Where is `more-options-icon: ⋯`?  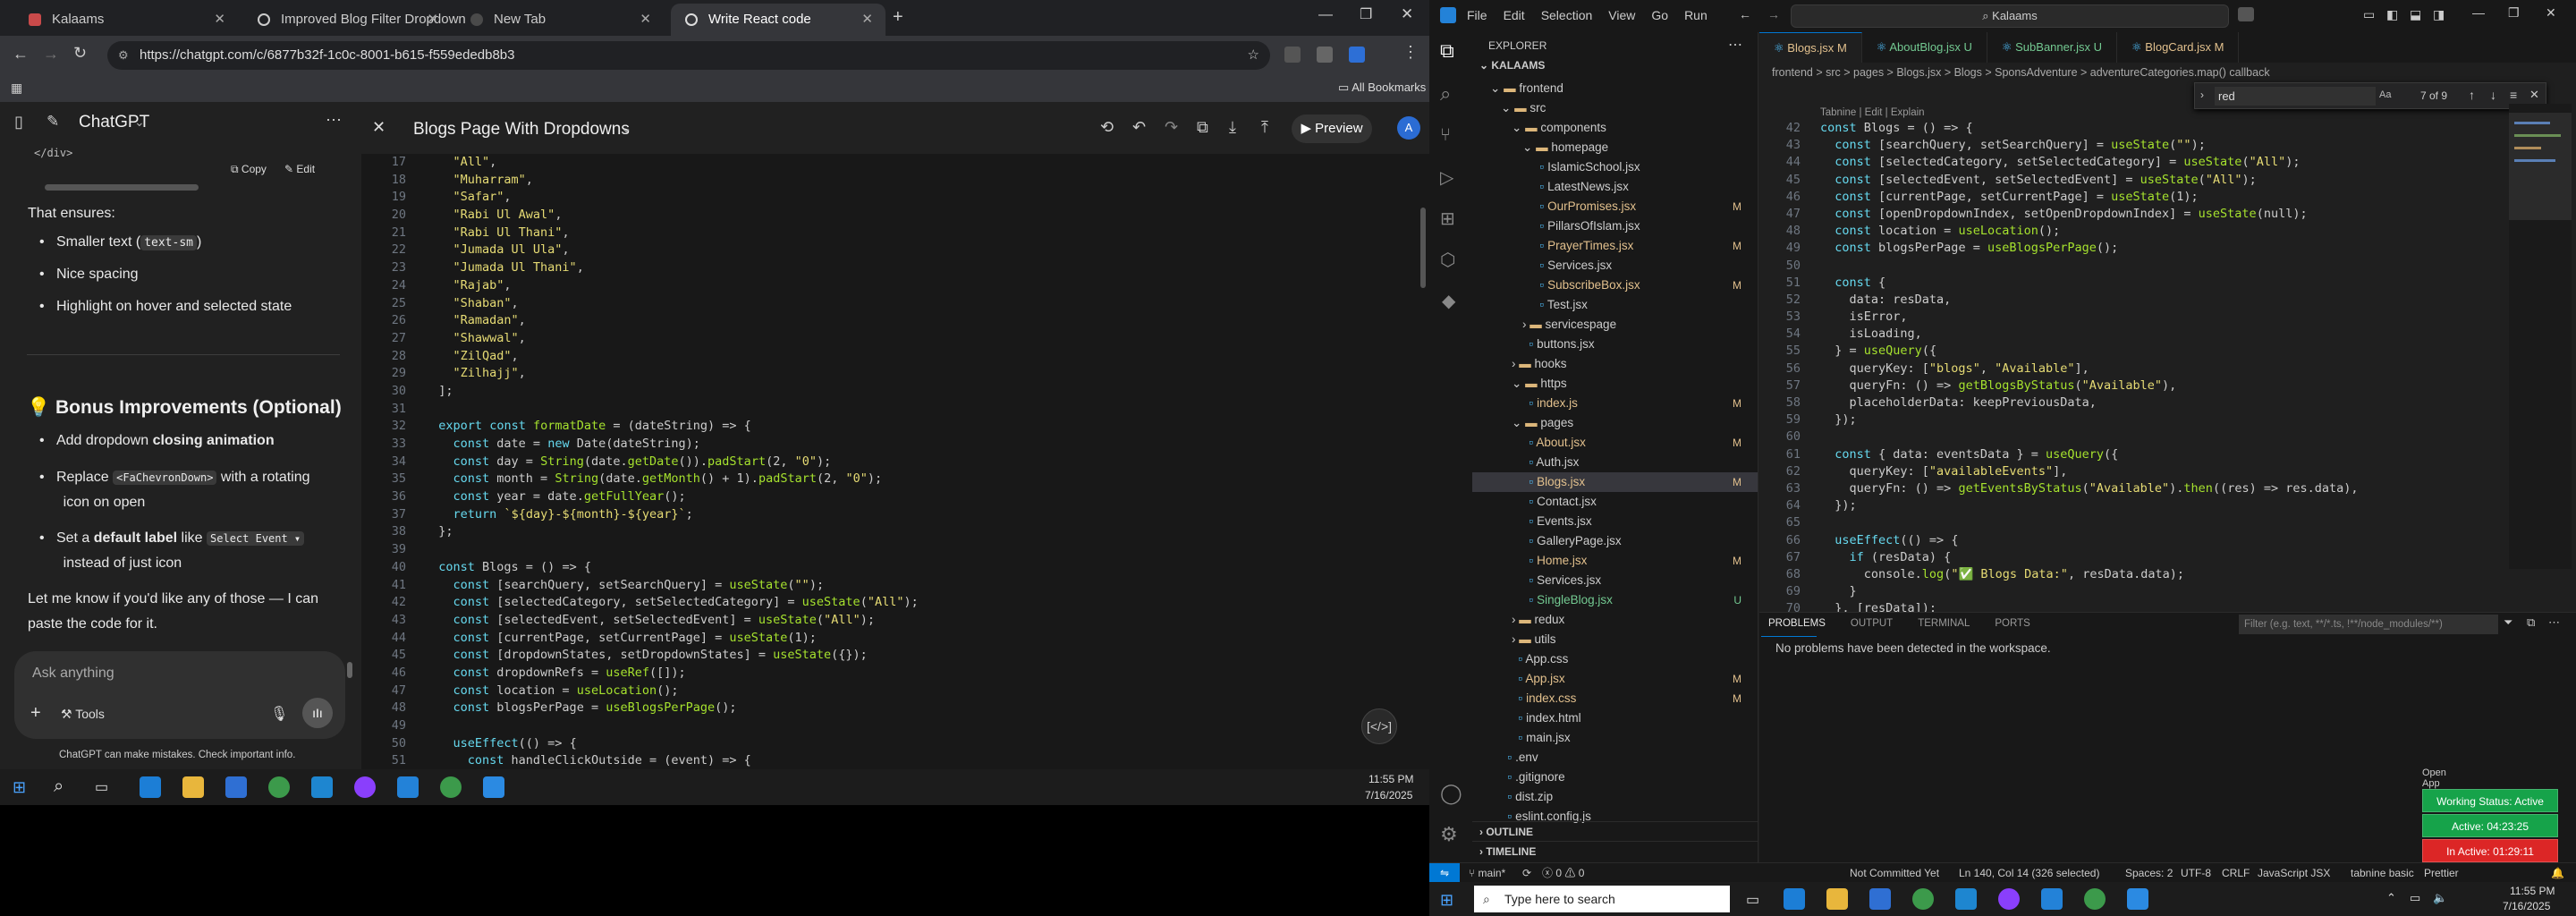 more-options-icon: ⋯ is located at coordinates (2554, 622).